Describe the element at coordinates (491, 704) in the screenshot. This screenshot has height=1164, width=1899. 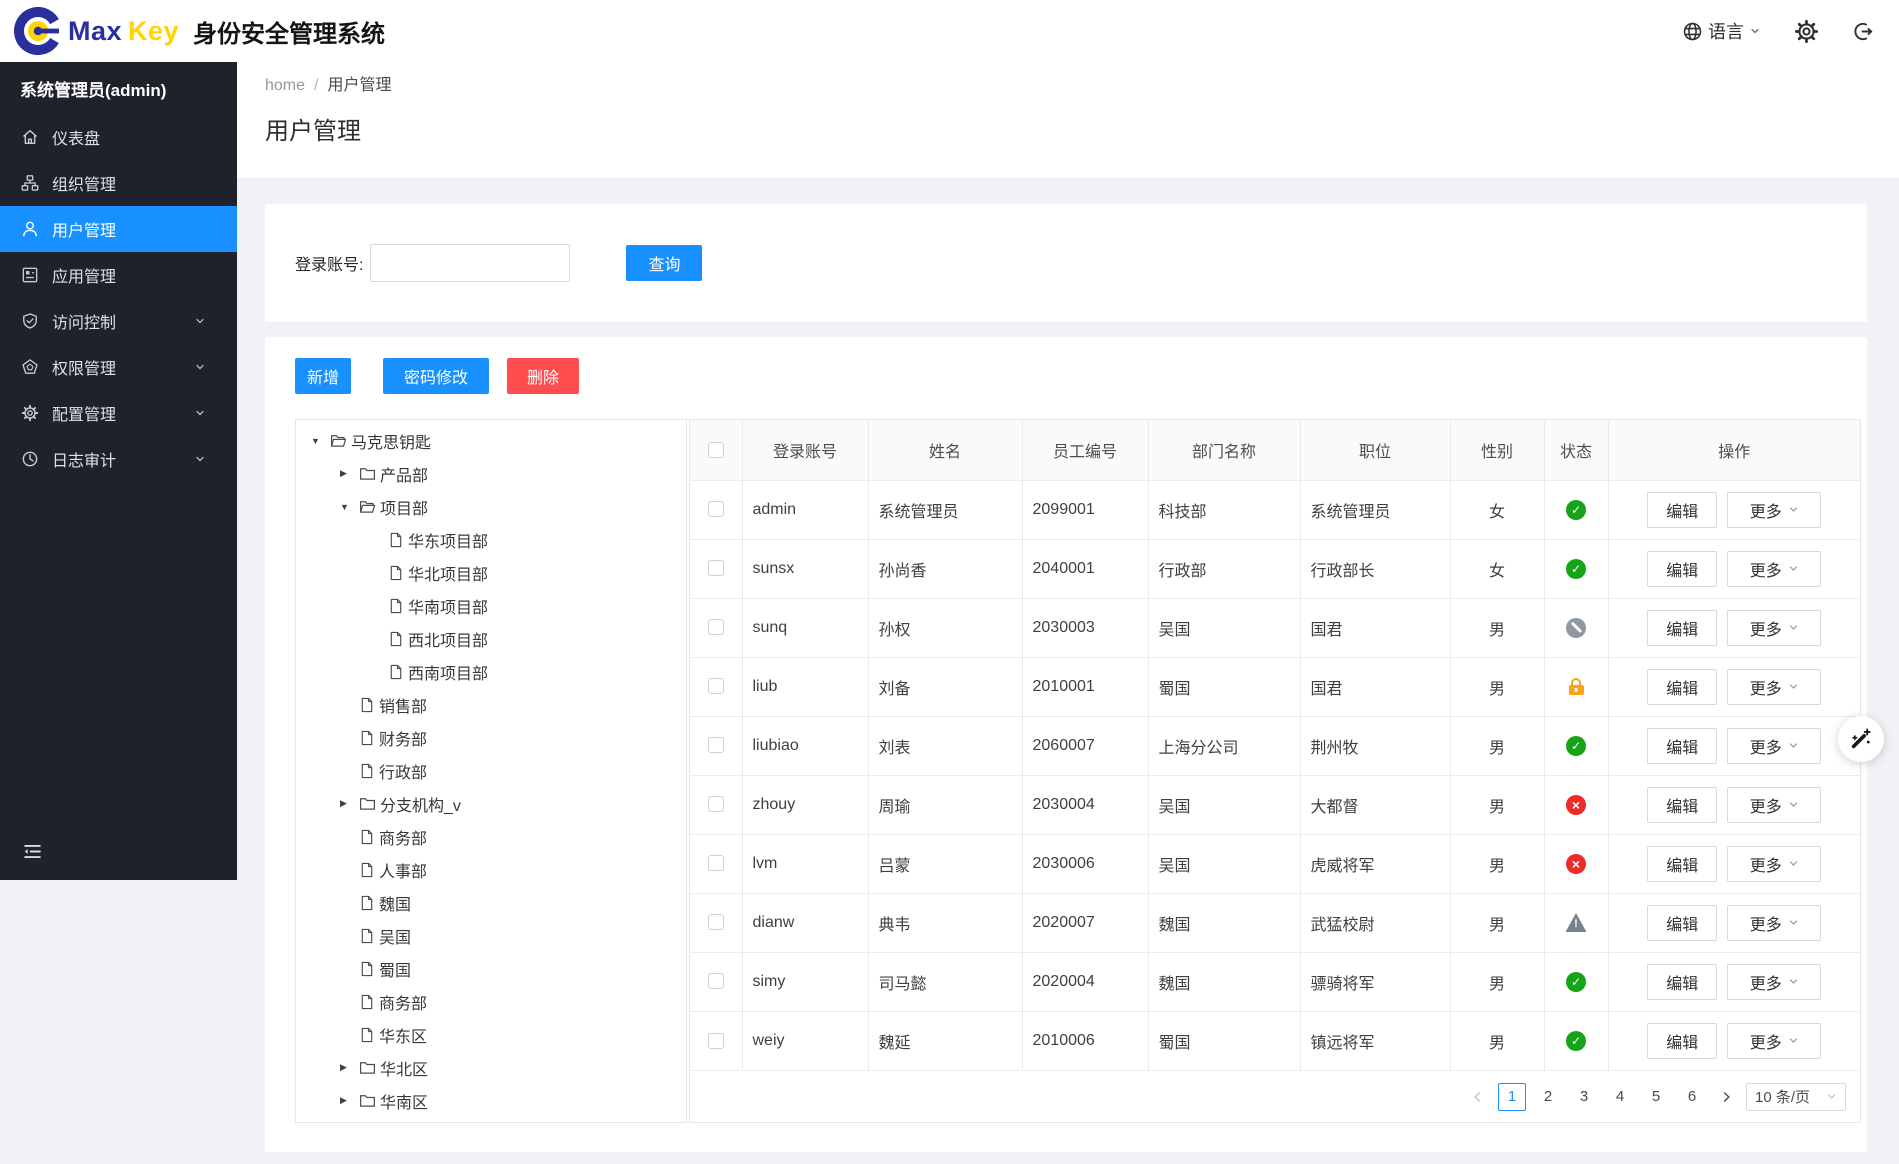
I see `tree-item: 销售部` at that location.